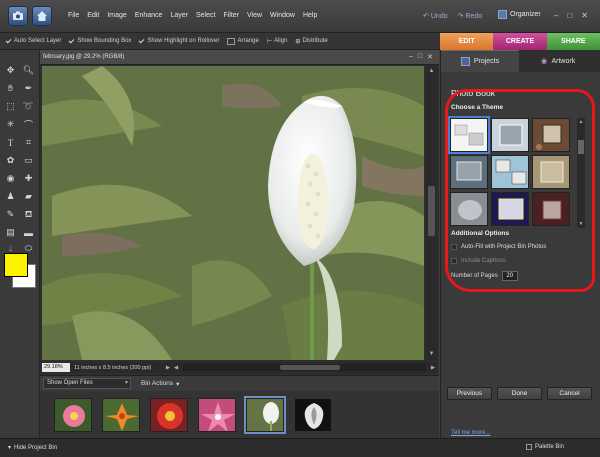 The width and height of the screenshot is (600, 457). I want to click on thumbnail-pink-flower, so click(73, 415).